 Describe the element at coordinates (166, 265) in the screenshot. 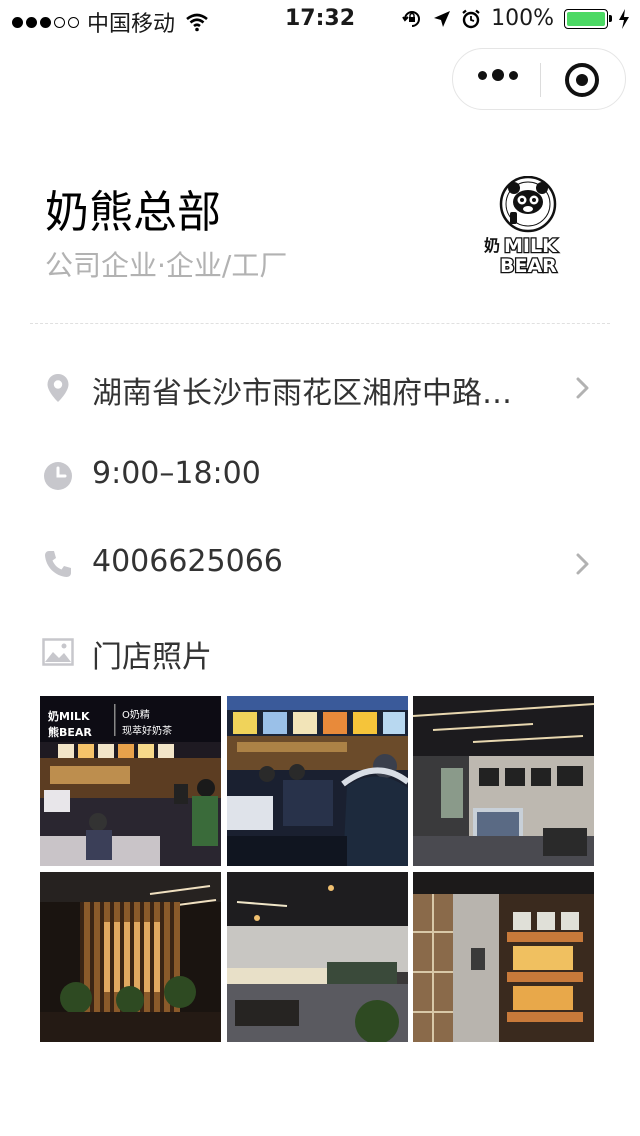

I see `store-category: 公司企业·企业/工厂` at that location.